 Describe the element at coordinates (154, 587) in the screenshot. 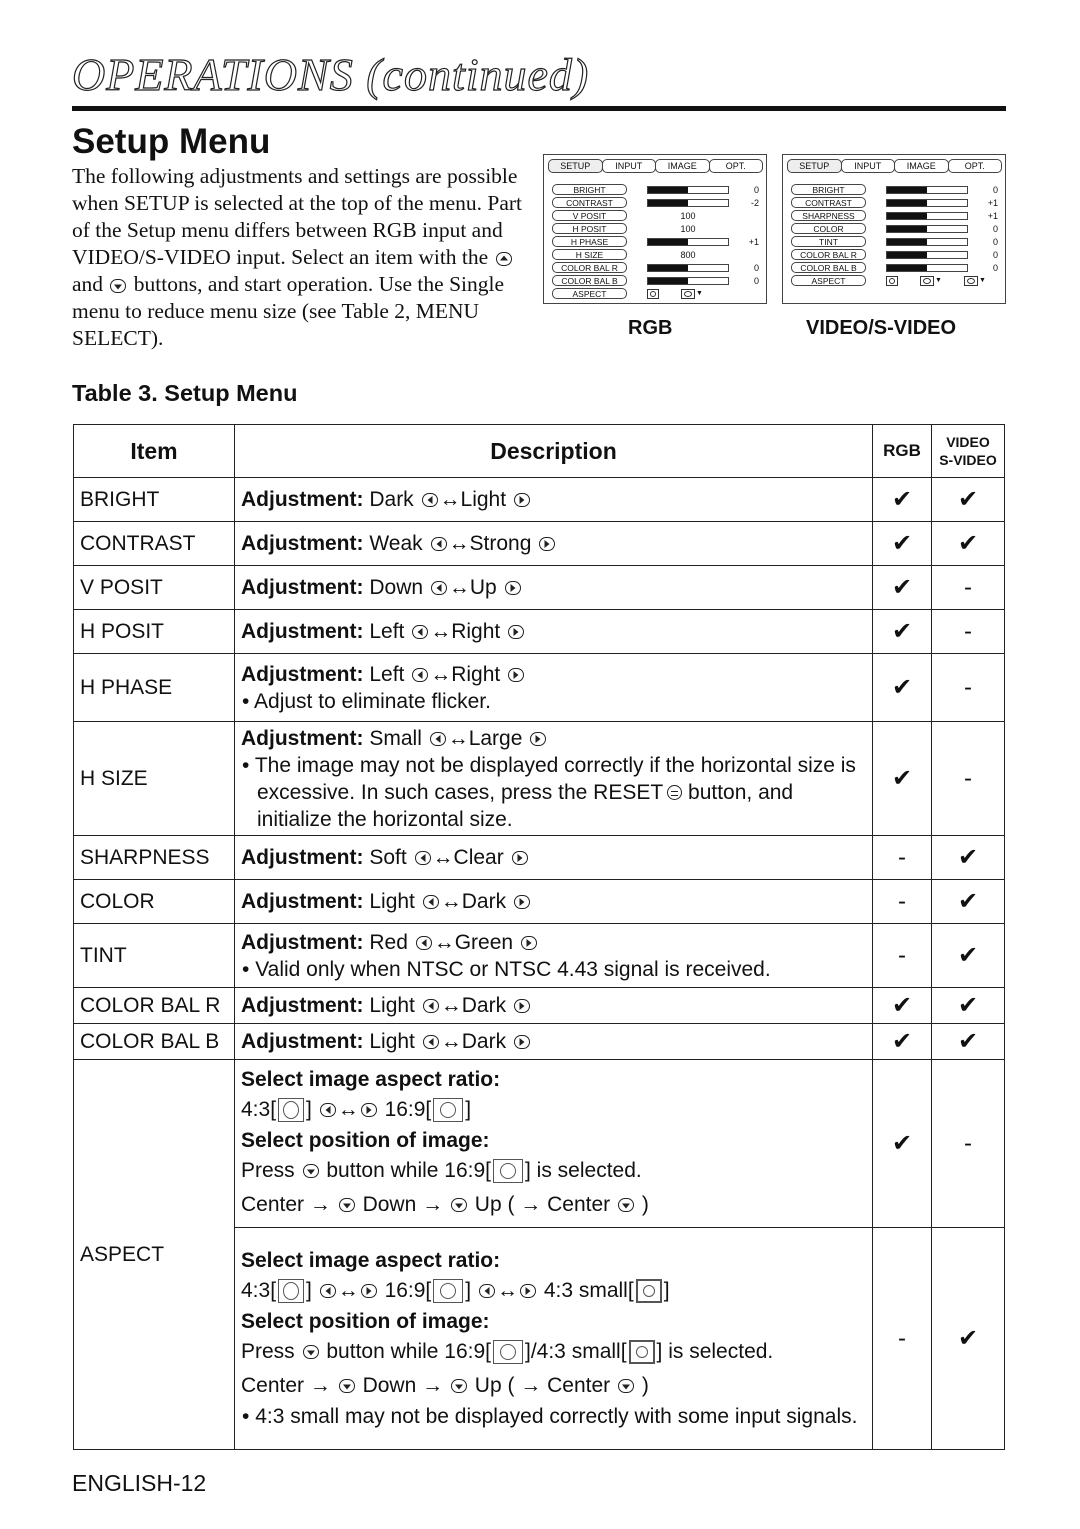

I see `item-name: V POSIT` at that location.